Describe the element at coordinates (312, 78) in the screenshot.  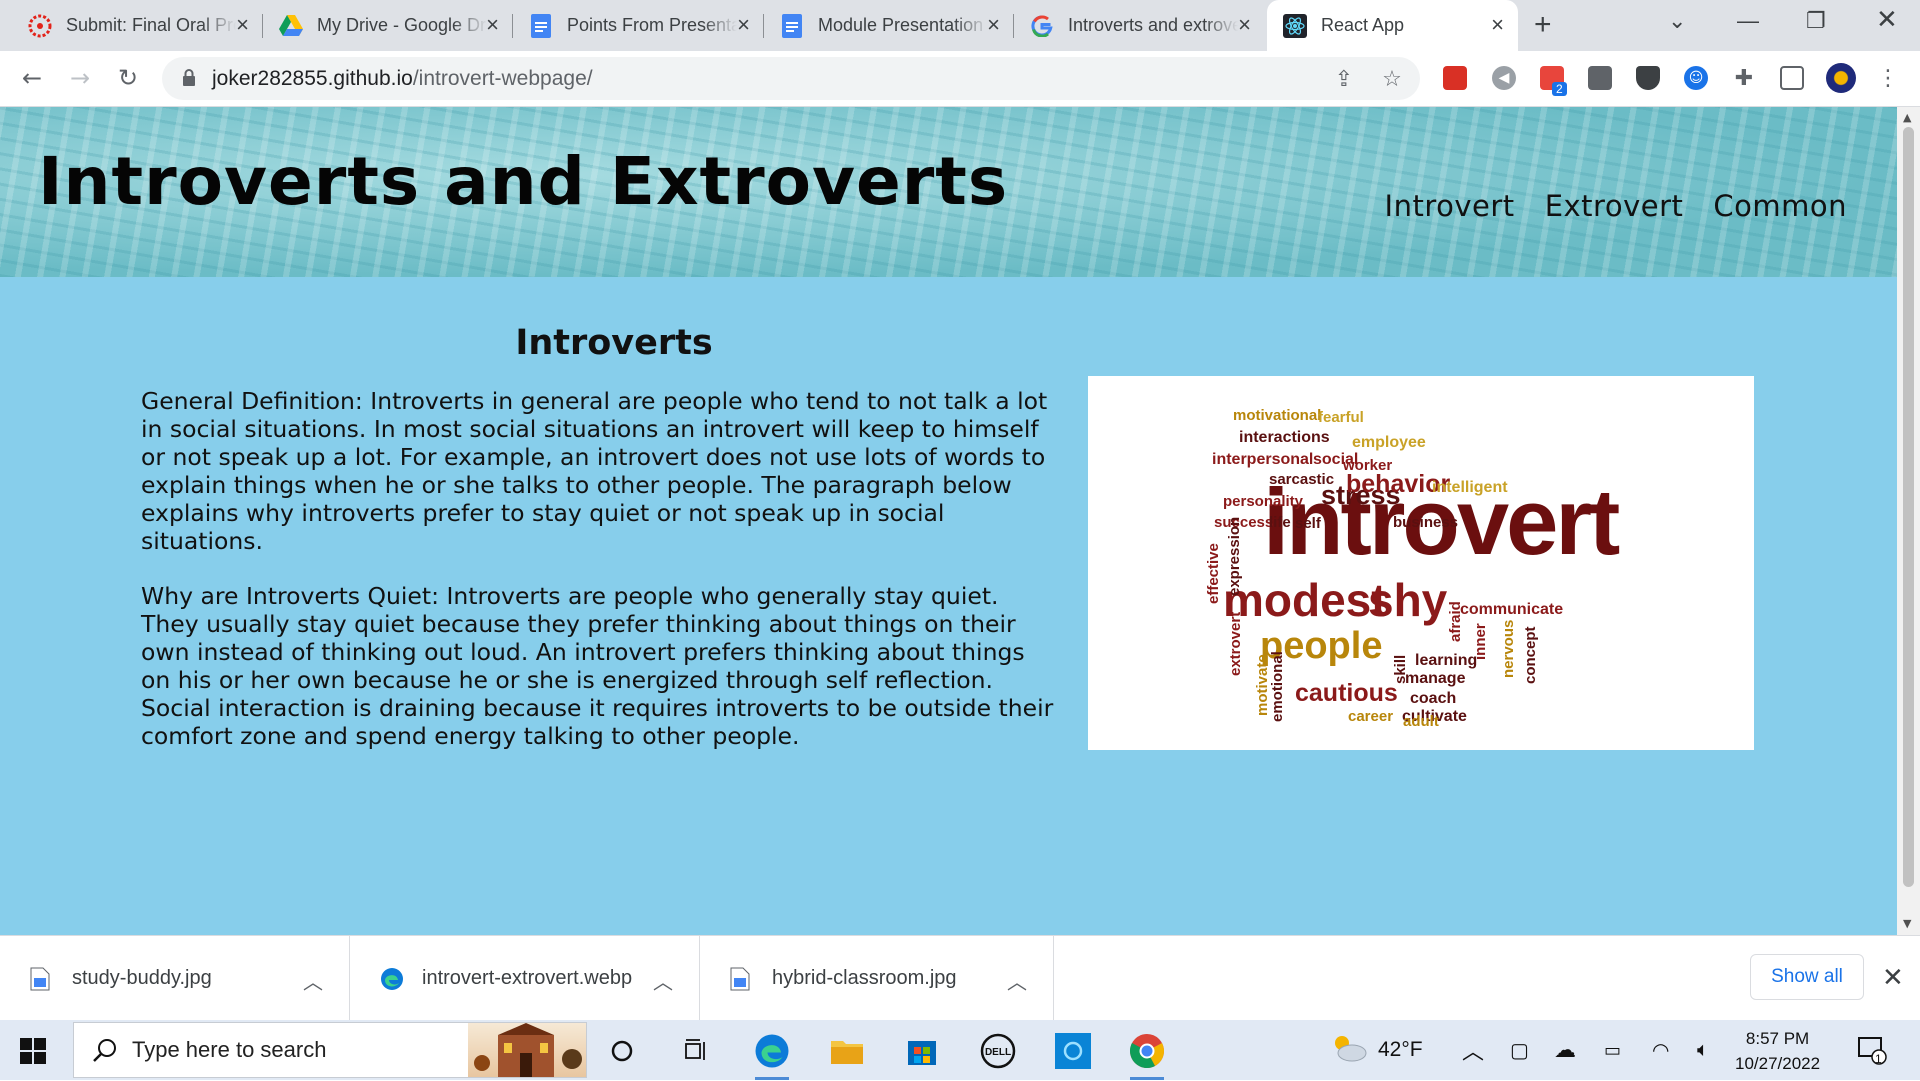
I see `url-host: joker282855.github.io` at that location.